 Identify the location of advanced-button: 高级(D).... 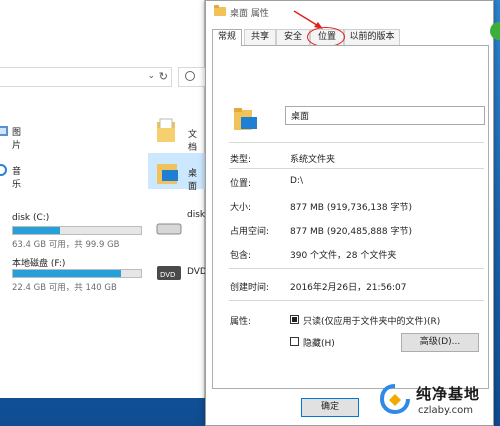
(440, 342).